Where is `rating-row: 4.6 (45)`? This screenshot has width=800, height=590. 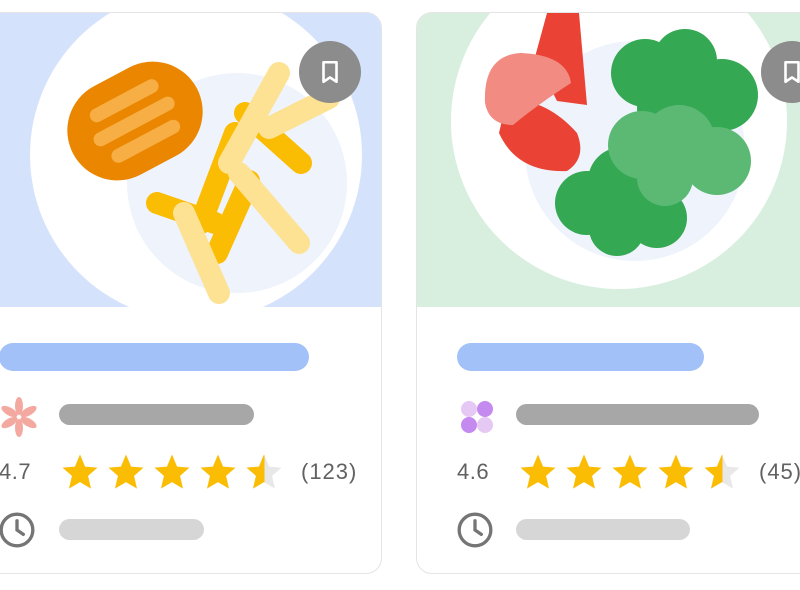
rating-row: 4.6 (45) is located at coordinates (628, 472).